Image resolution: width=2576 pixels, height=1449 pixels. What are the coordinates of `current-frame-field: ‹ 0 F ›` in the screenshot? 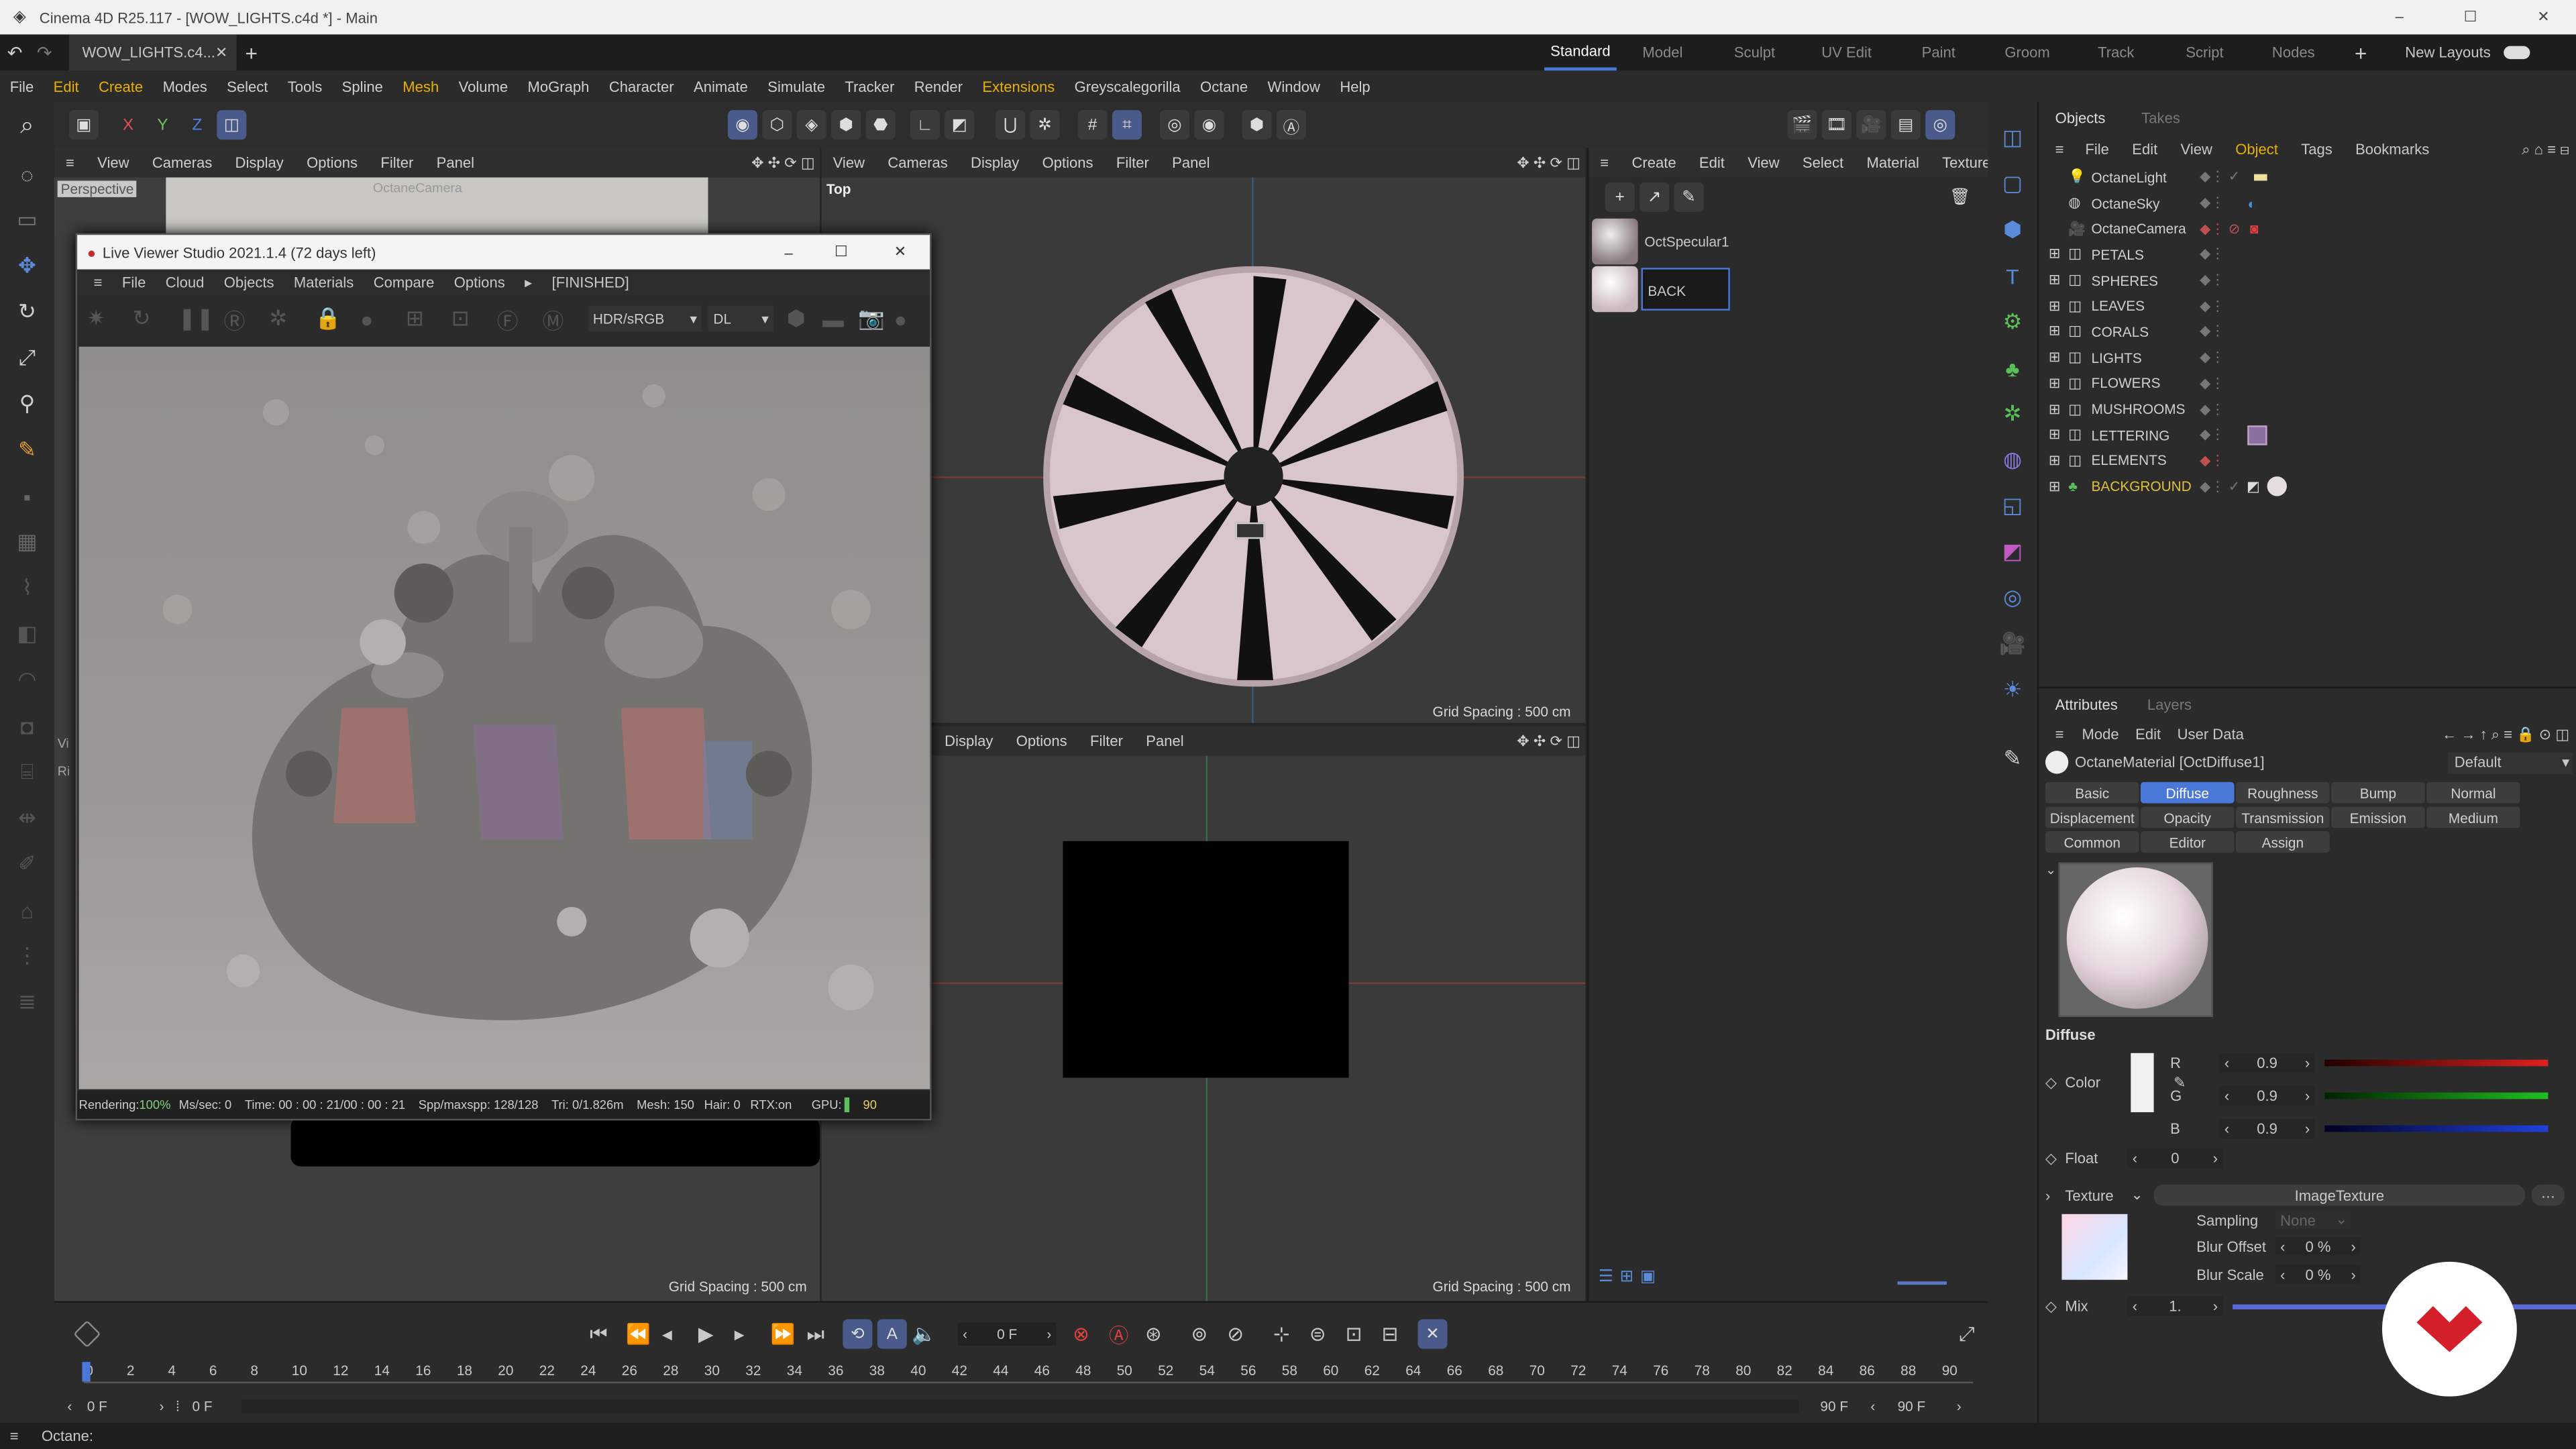 It's located at (1007, 1334).